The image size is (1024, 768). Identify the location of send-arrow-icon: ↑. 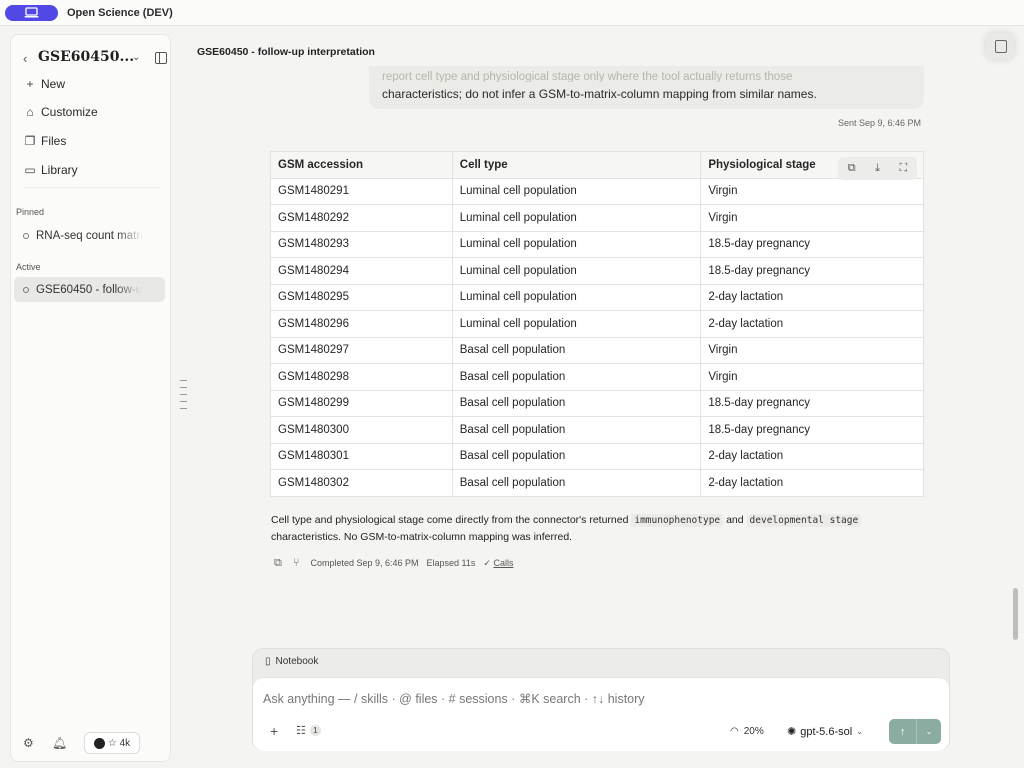
(903, 731).